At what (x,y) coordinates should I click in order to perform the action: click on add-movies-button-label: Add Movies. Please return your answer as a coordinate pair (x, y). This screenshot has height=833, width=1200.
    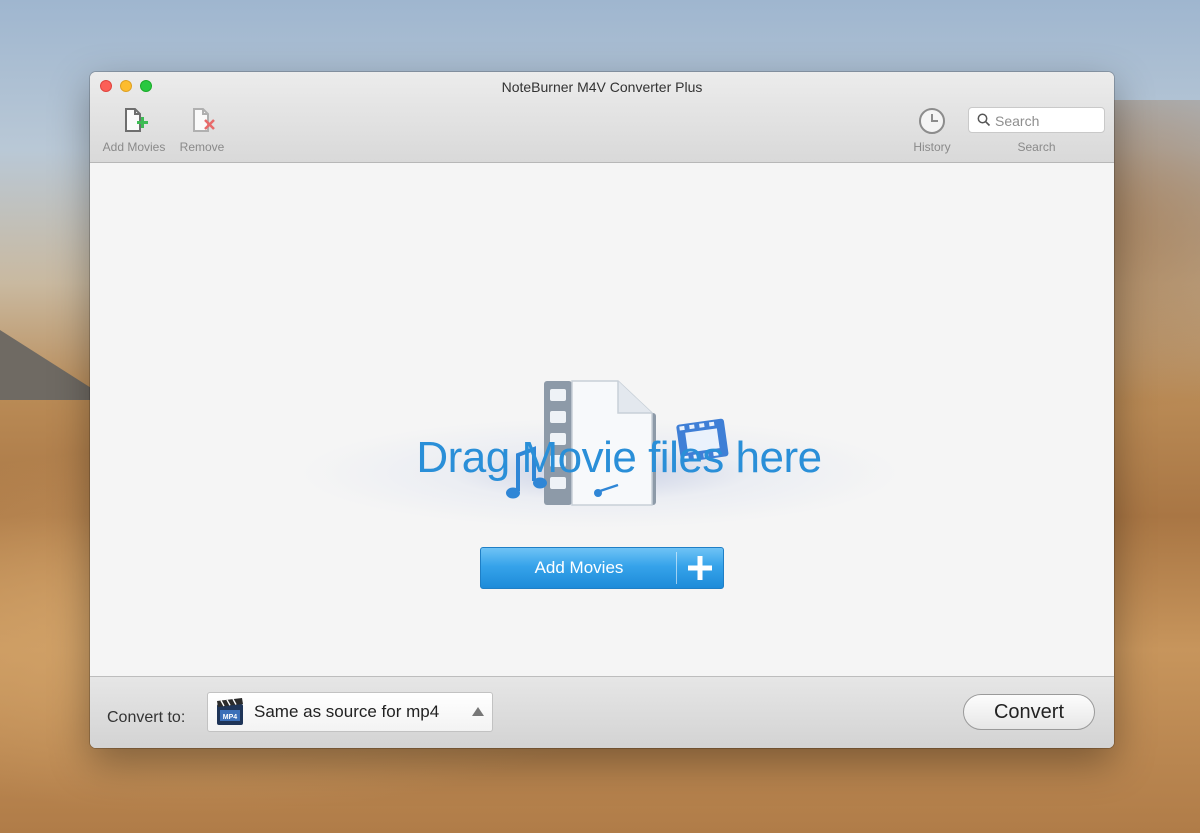
    Looking at the image, I should click on (579, 567).